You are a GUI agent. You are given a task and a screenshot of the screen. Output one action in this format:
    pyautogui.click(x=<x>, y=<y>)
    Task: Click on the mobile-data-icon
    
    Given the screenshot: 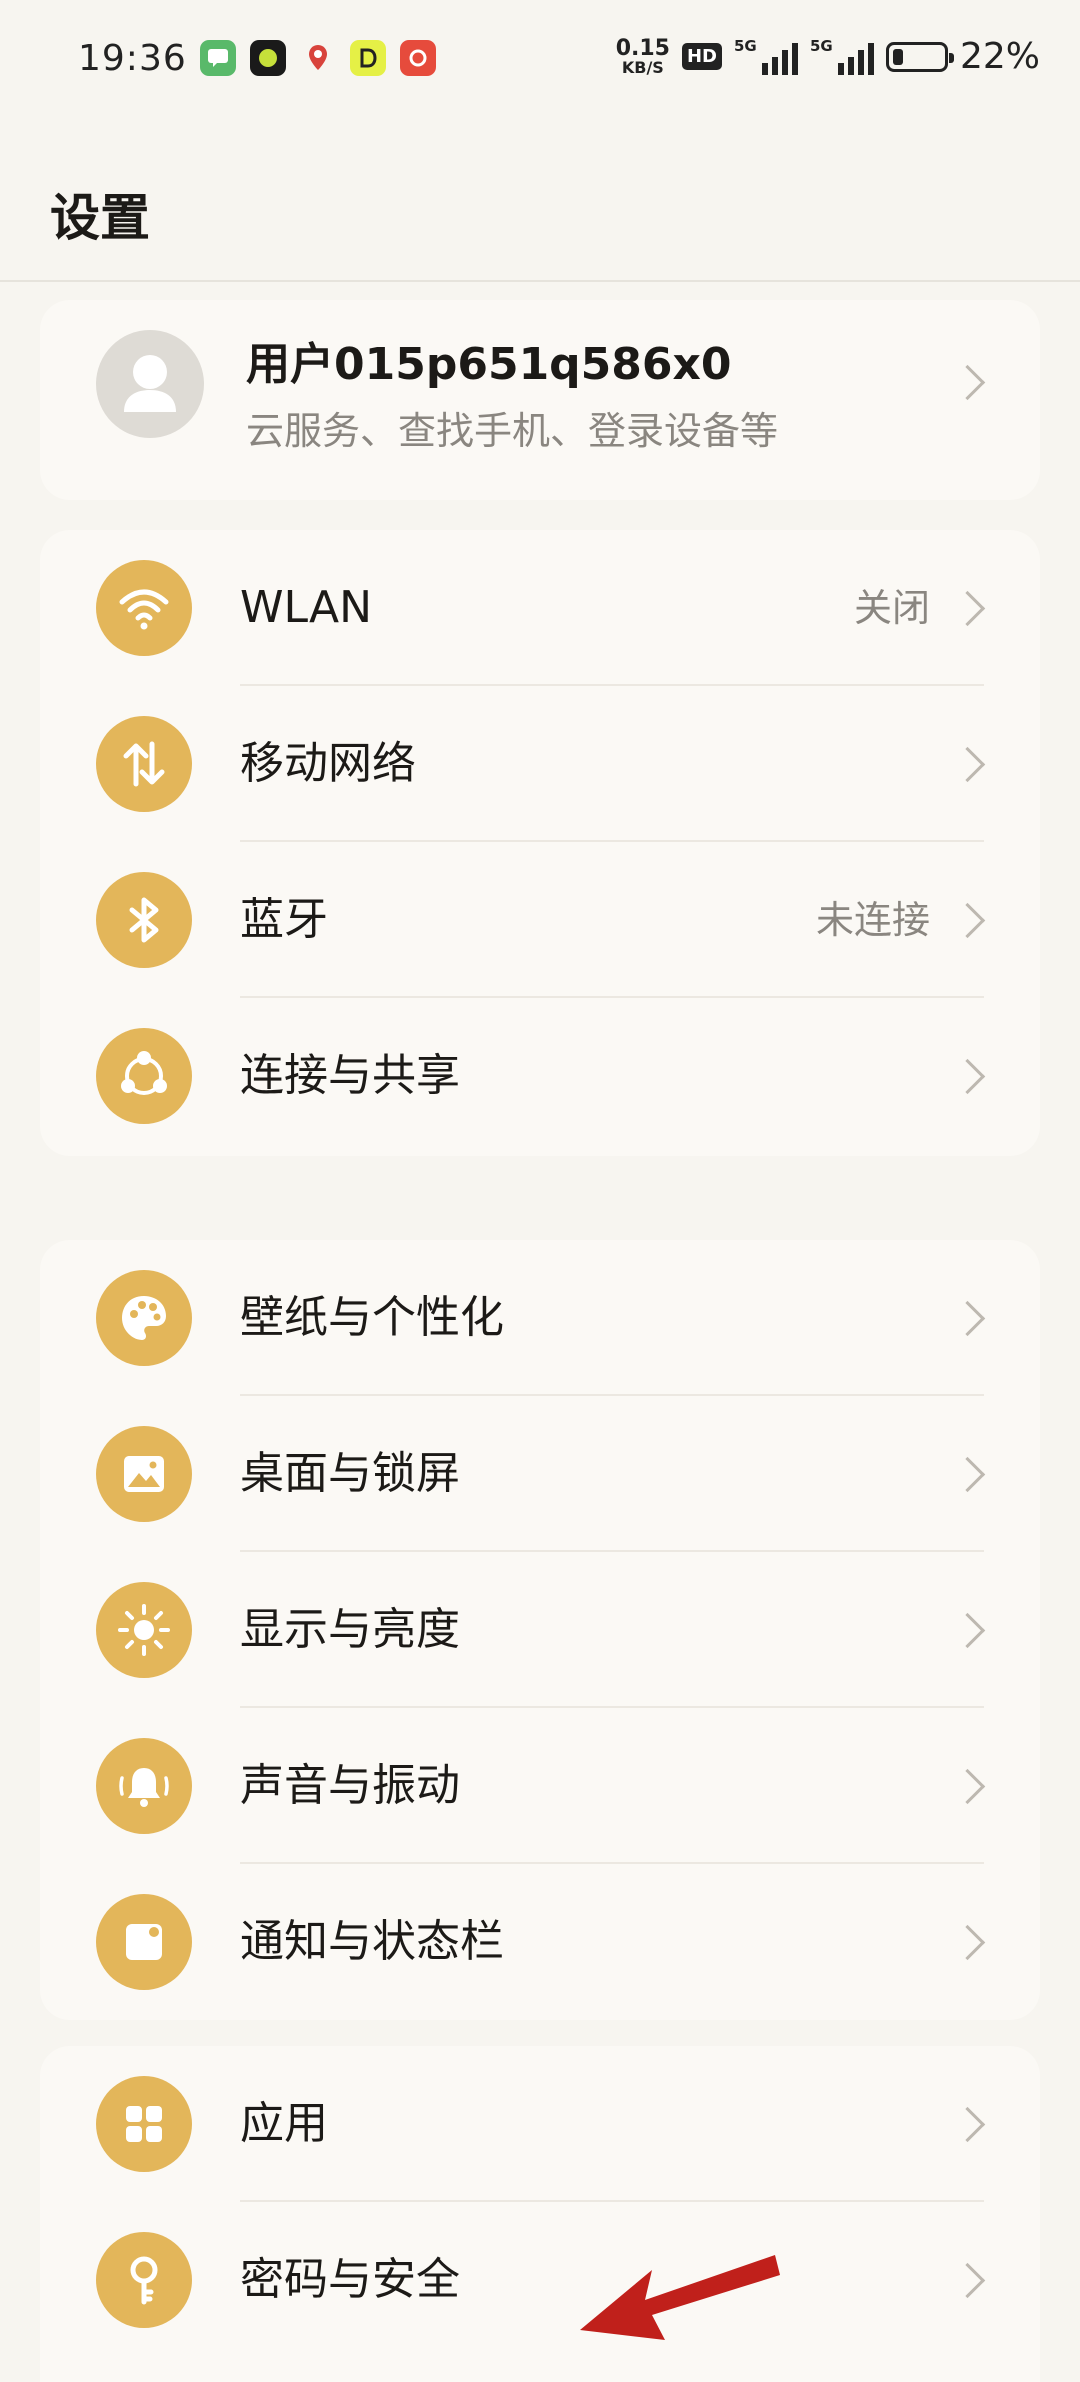 What is the action you would take?
    pyautogui.click(x=144, y=764)
    